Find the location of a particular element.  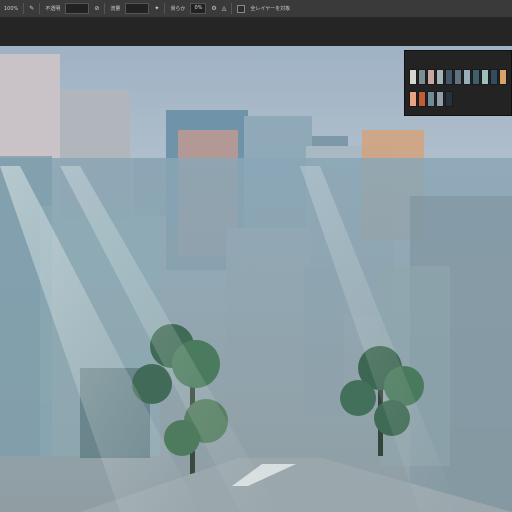

pressure-opacity-icon: ⊘ is located at coordinates (96, 8).